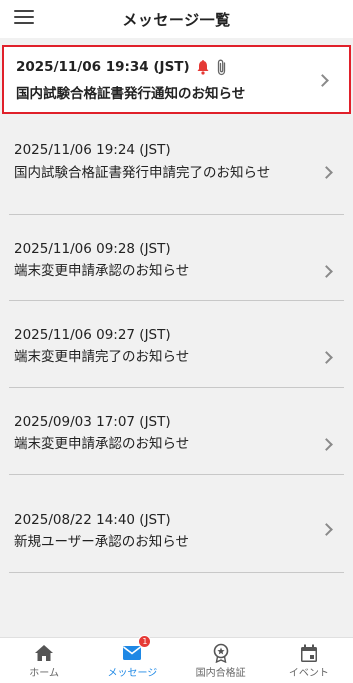 The image size is (353, 683). I want to click on message-item-5: 2025/09/03 17:07 (JST) 端末変更申請承認のお知らせ, so click(176, 431).